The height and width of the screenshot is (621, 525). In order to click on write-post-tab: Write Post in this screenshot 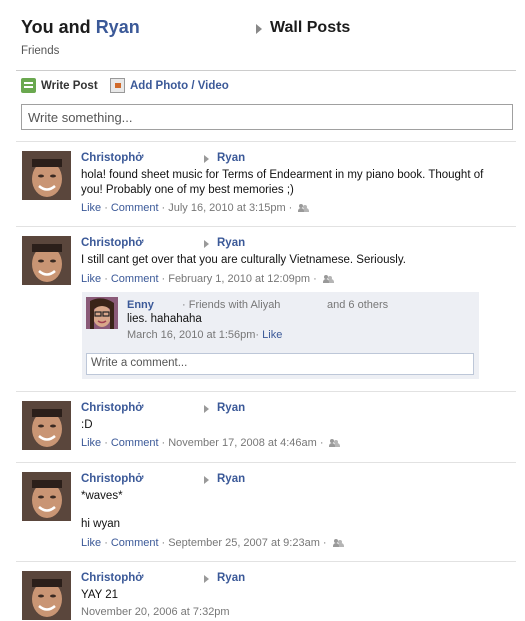, I will do `click(59, 85)`.